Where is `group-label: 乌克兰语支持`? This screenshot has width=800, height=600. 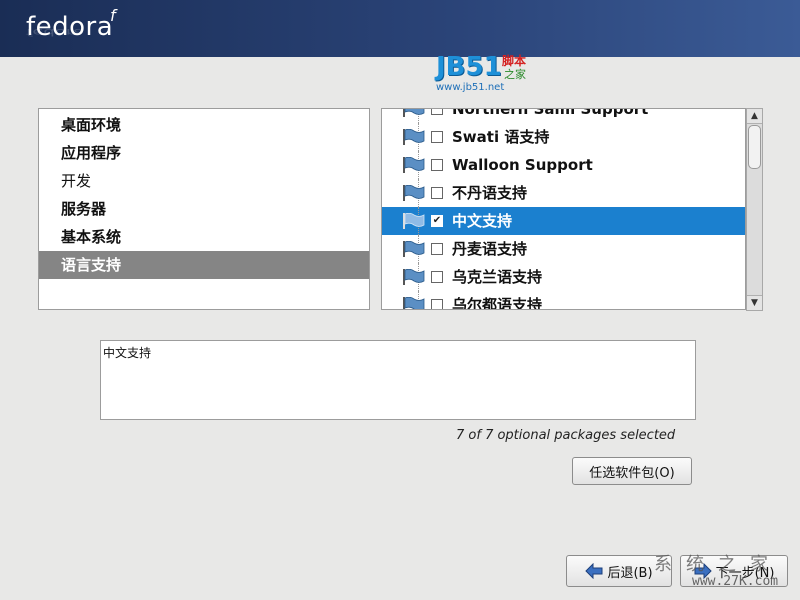 group-label: 乌克兰语支持 is located at coordinates (497, 277).